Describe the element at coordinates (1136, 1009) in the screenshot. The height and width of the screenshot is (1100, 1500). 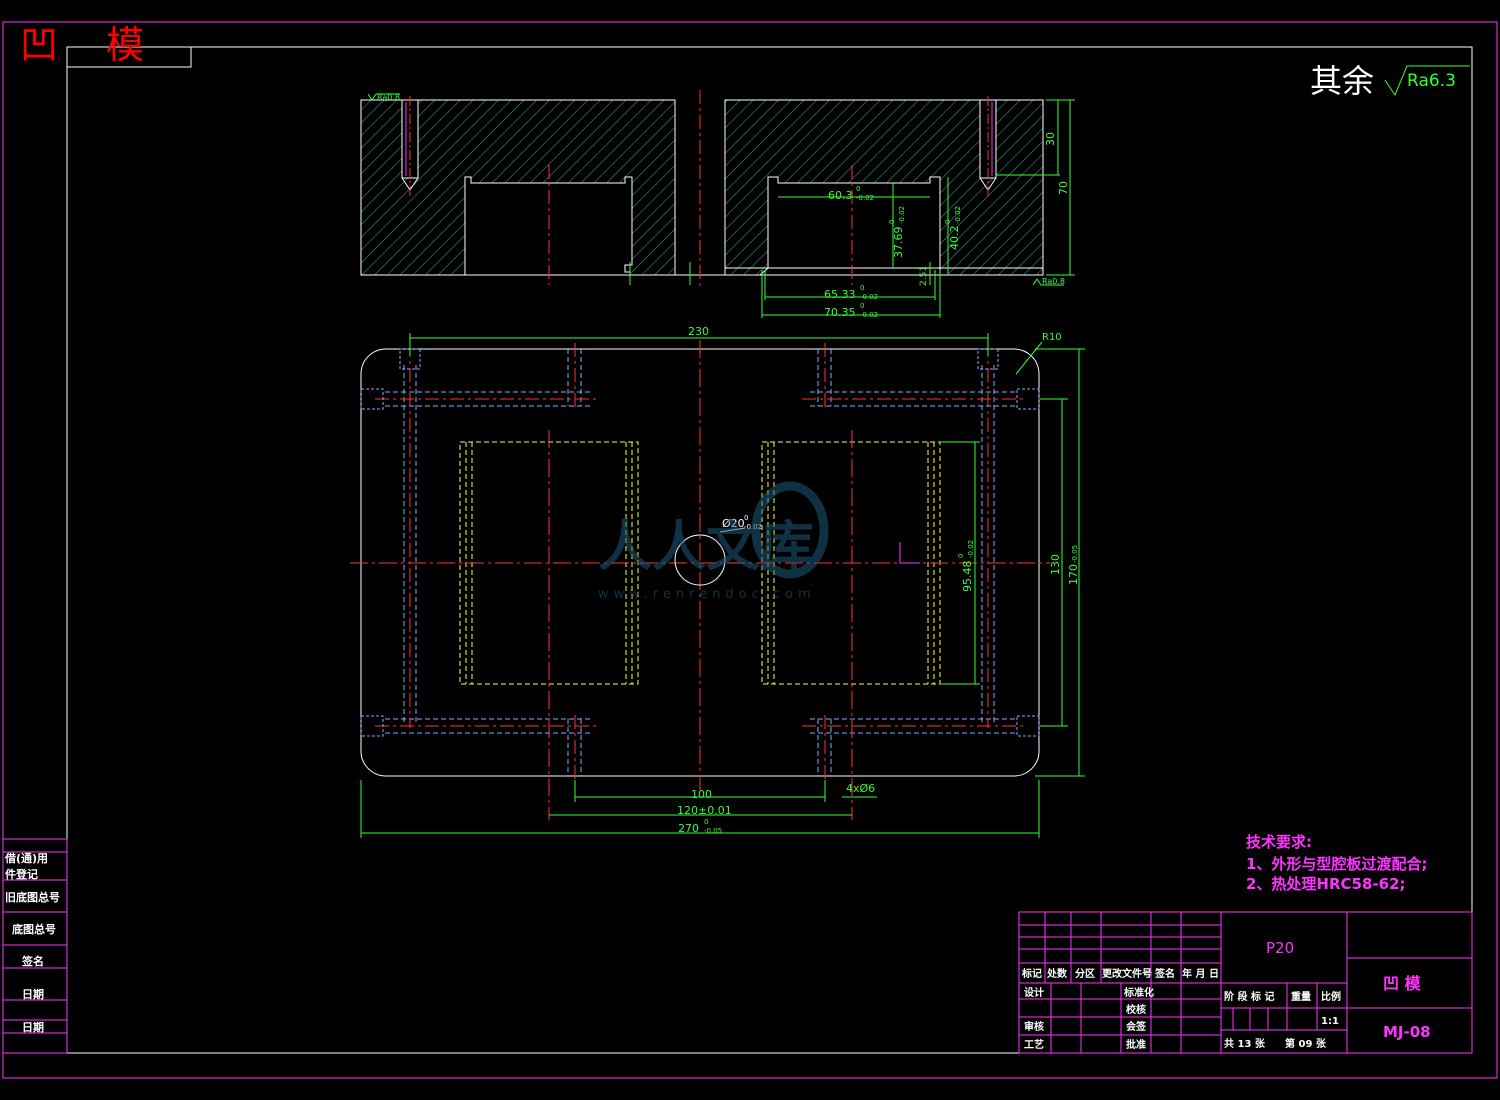
I see `tb-proofread: 校核` at that location.